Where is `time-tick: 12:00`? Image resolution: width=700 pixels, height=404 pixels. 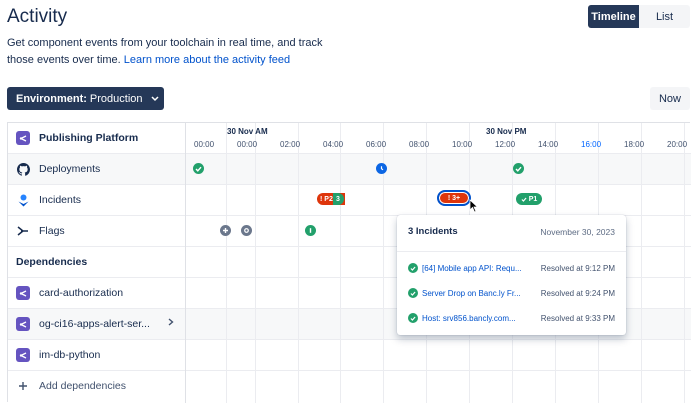 time-tick: 12:00 is located at coordinates (505, 144).